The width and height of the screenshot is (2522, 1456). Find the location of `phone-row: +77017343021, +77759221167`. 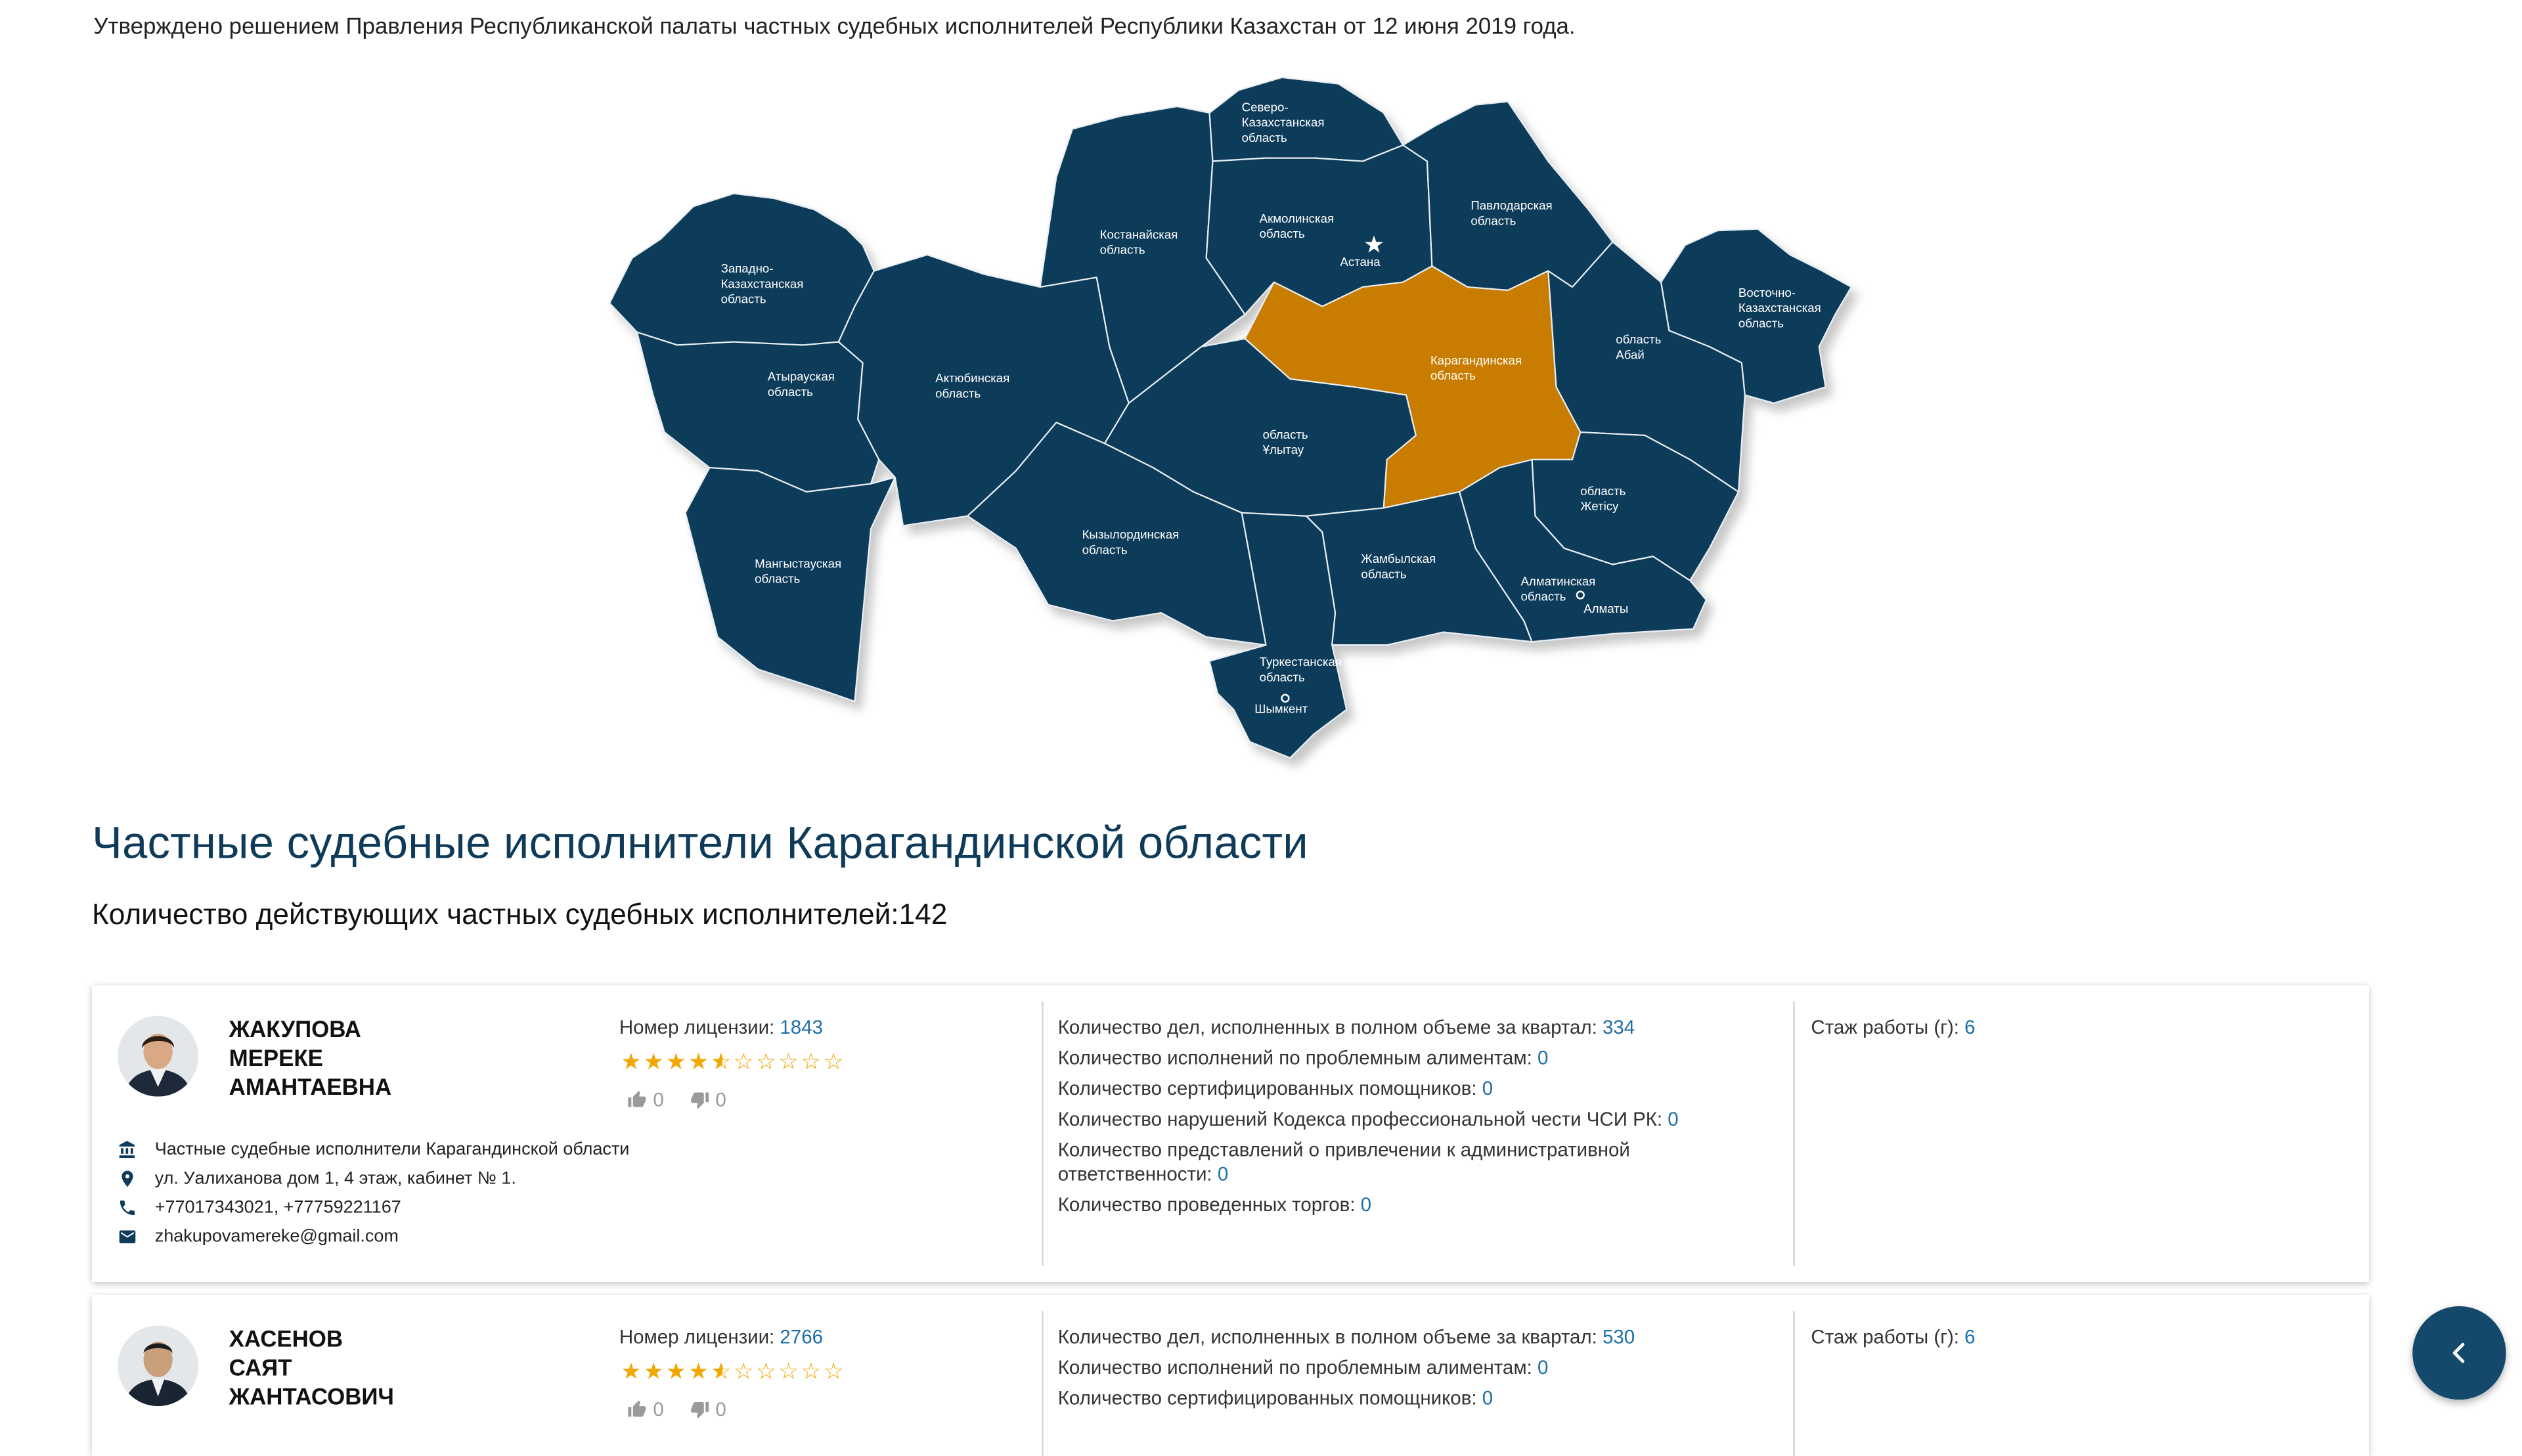

phone-row: +77017343021, +77759221167 is located at coordinates (373, 1207).